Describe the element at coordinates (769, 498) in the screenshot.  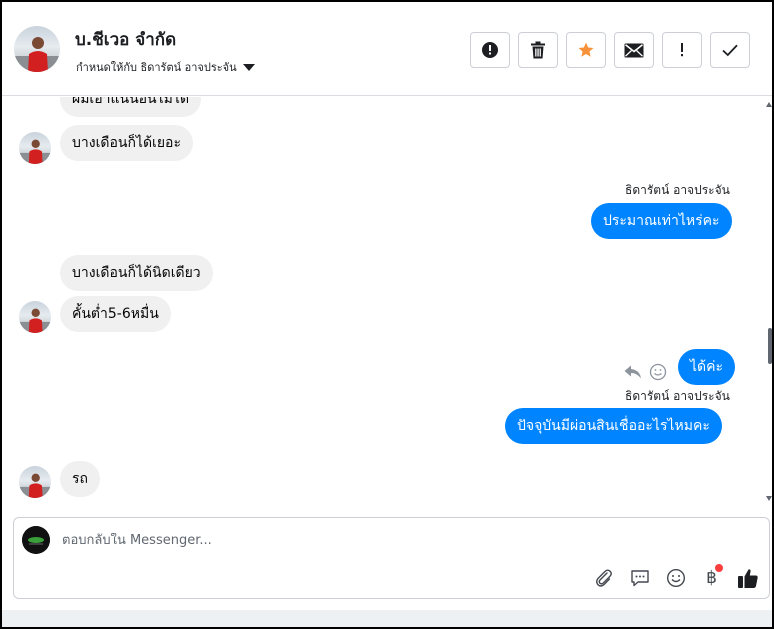
I see `scroll-down-arrow-icon` at that location.